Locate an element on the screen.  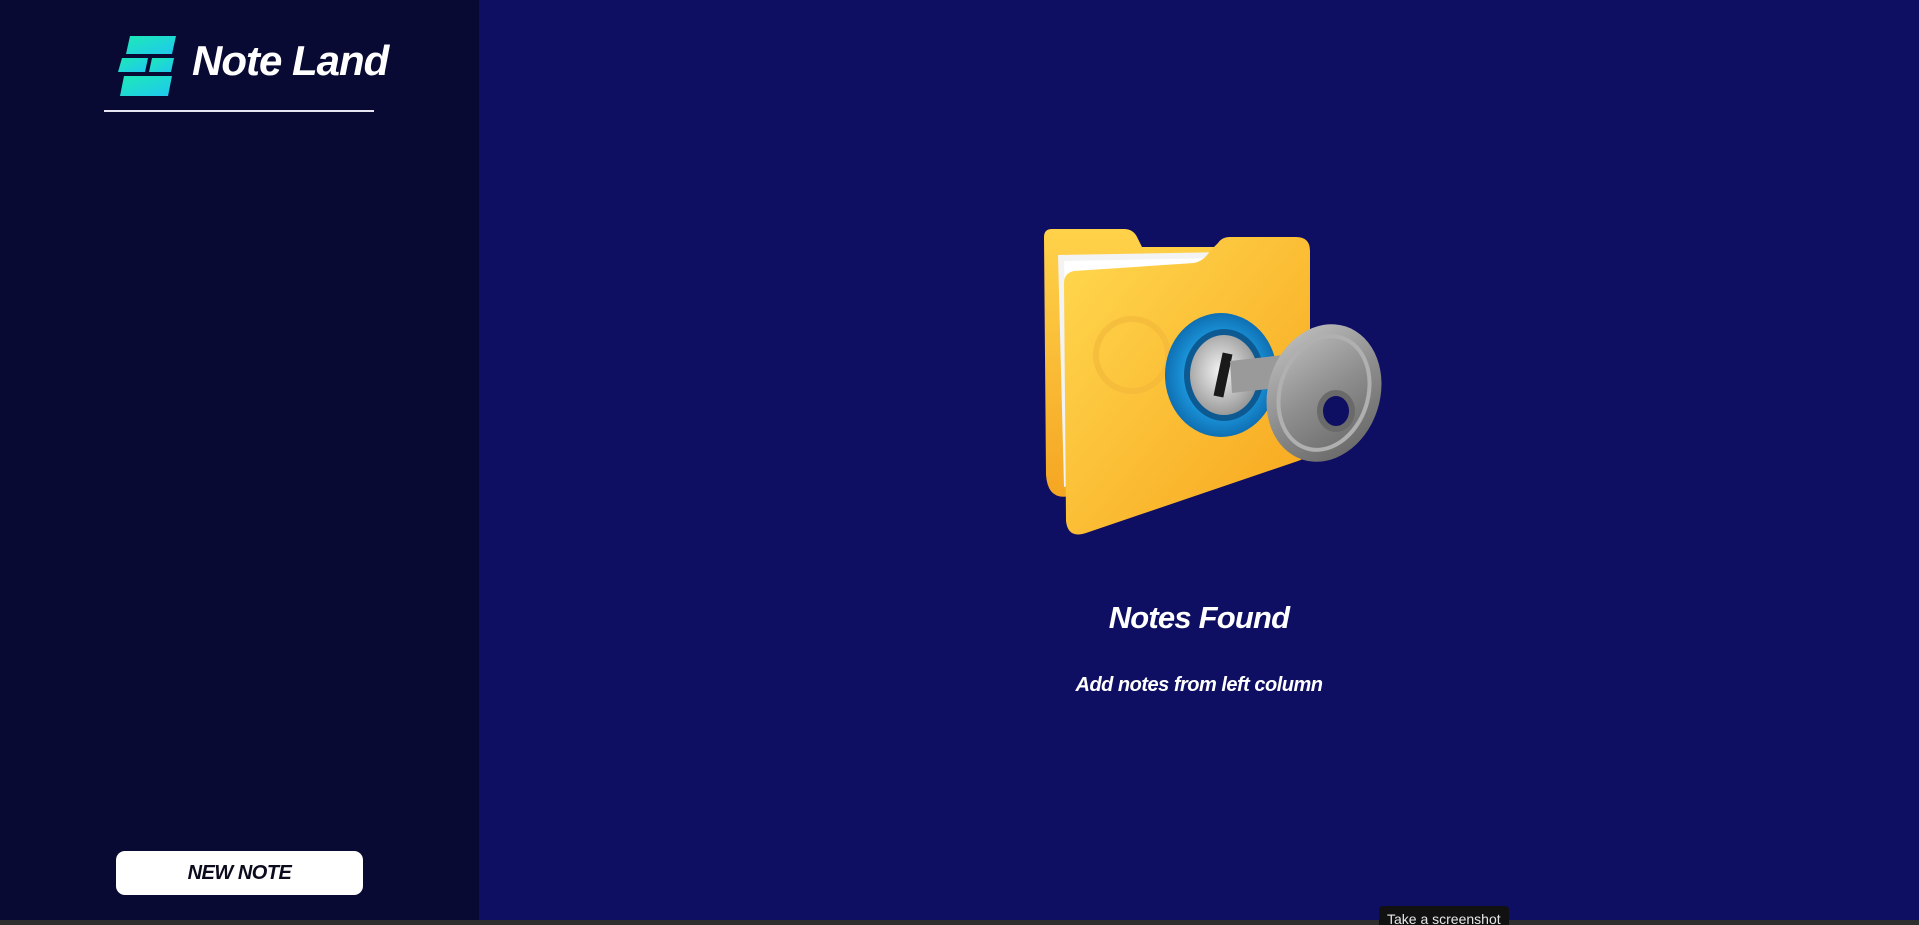
brand: Note Land is located at coordinates (246, 71).